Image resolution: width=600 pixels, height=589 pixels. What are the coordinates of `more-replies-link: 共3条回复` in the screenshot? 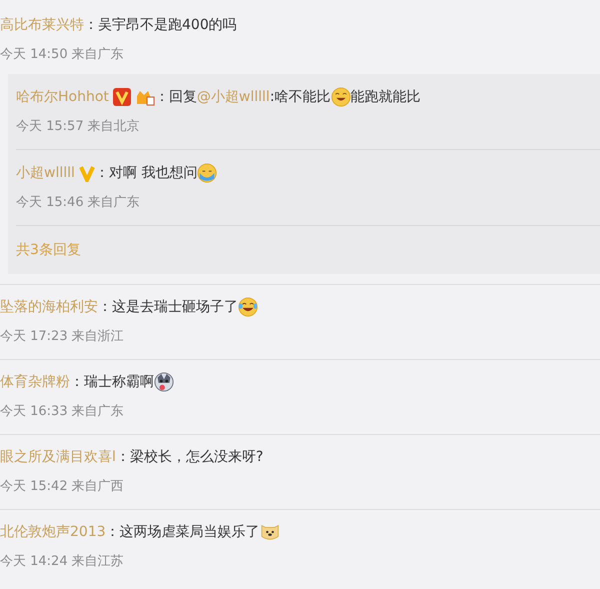 It's located at (308, 250).